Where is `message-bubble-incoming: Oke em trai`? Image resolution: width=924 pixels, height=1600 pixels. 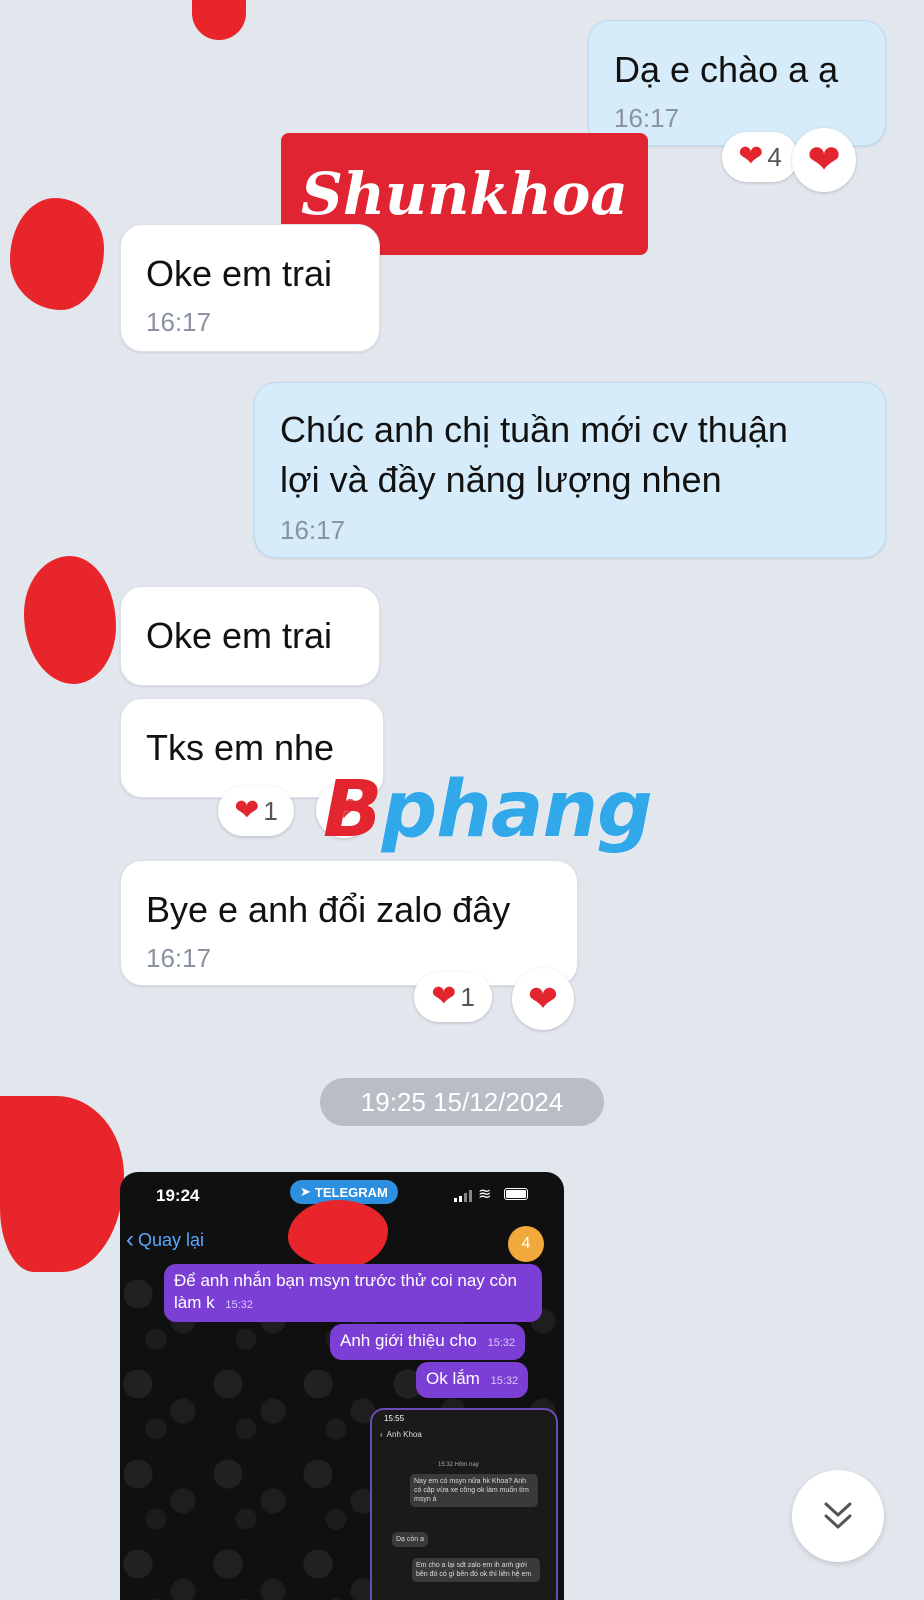
message-bubble-incoming: Oke em trai is located at coordinates (250, 636).